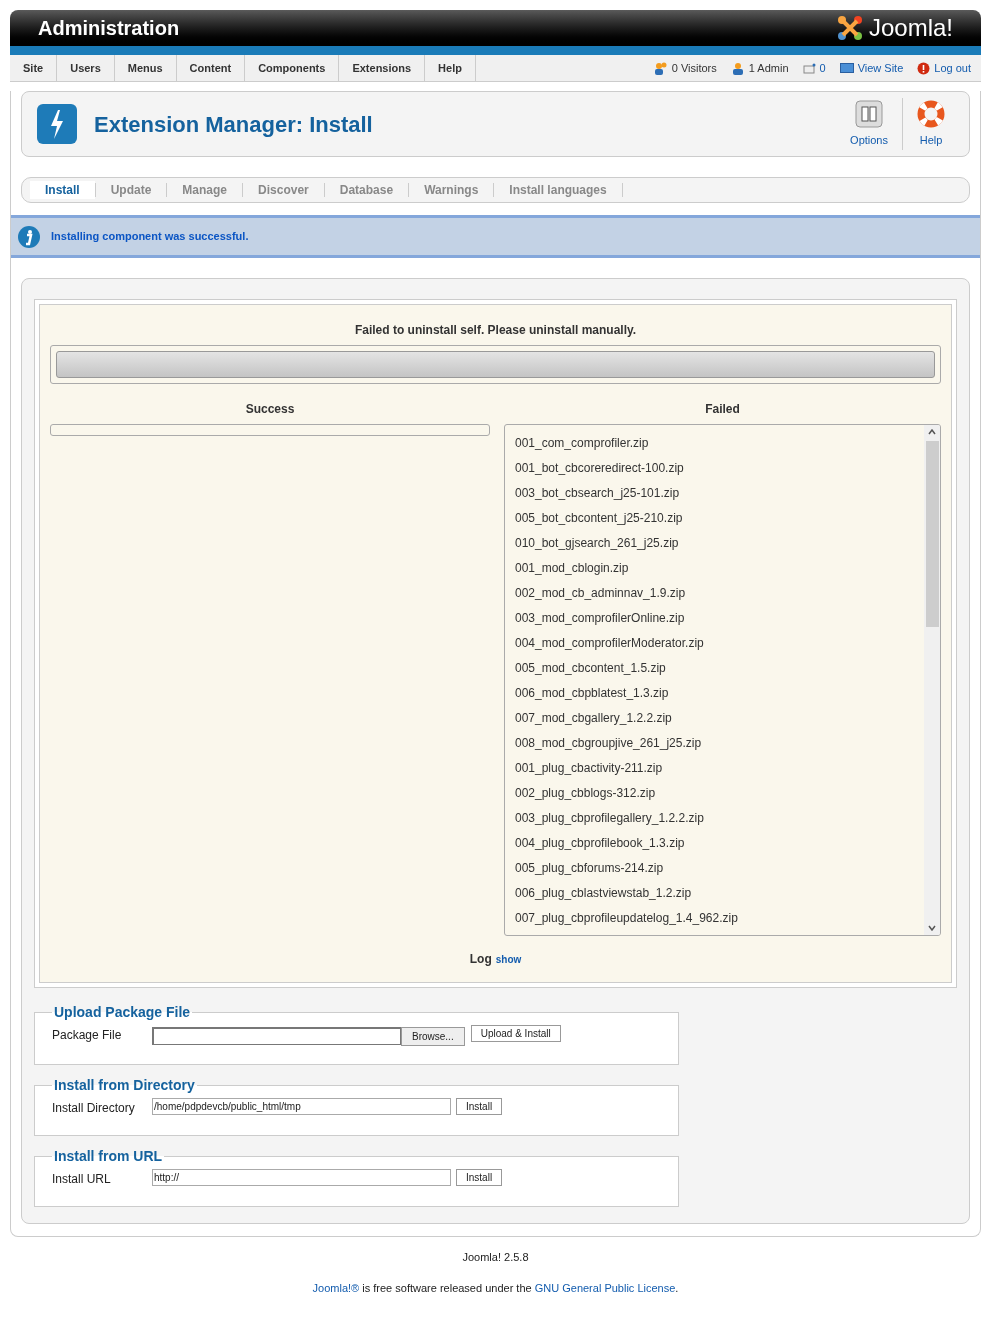  I want to click on page-title: Extension Manager: Install, so click(233, 124).